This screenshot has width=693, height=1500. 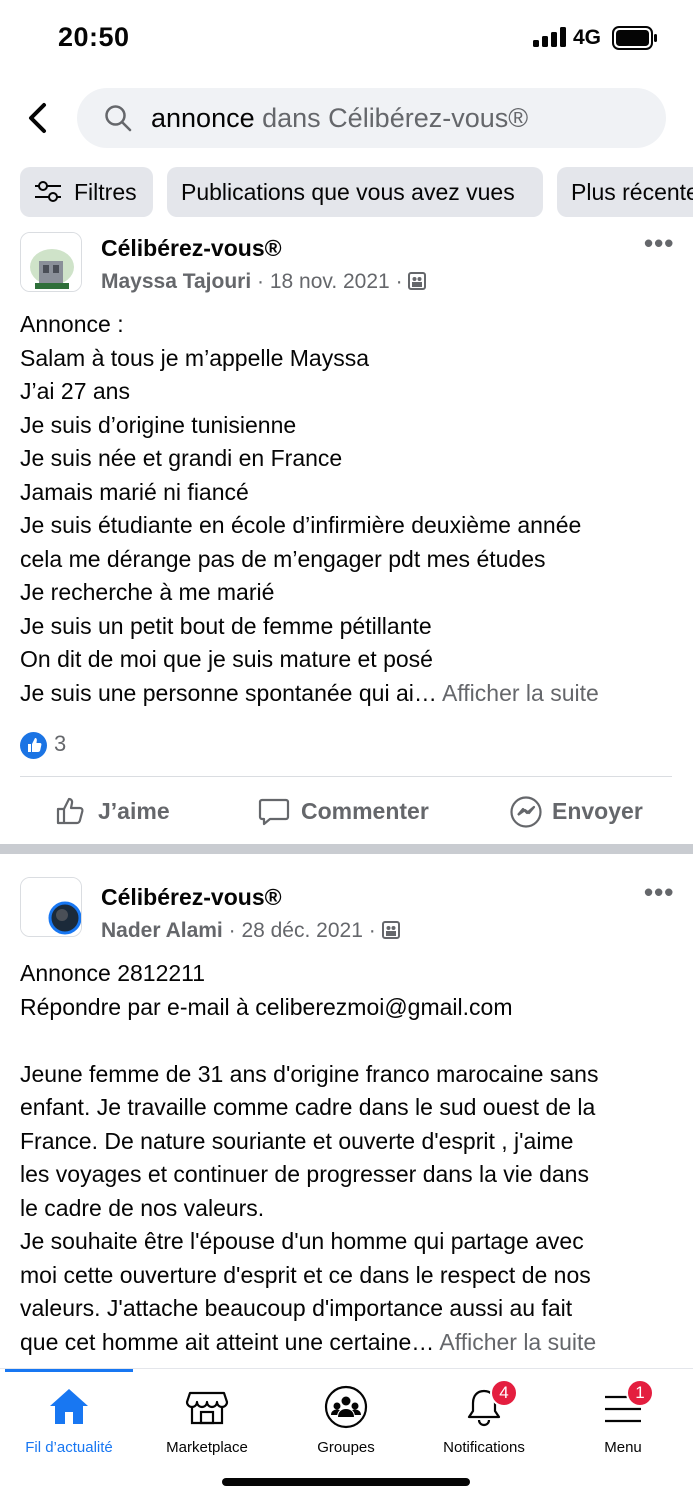 What do you see at coordinates (105, 192) in the screenshot?
I see `filters-label: Filtres` at bounding box center [105, 192].